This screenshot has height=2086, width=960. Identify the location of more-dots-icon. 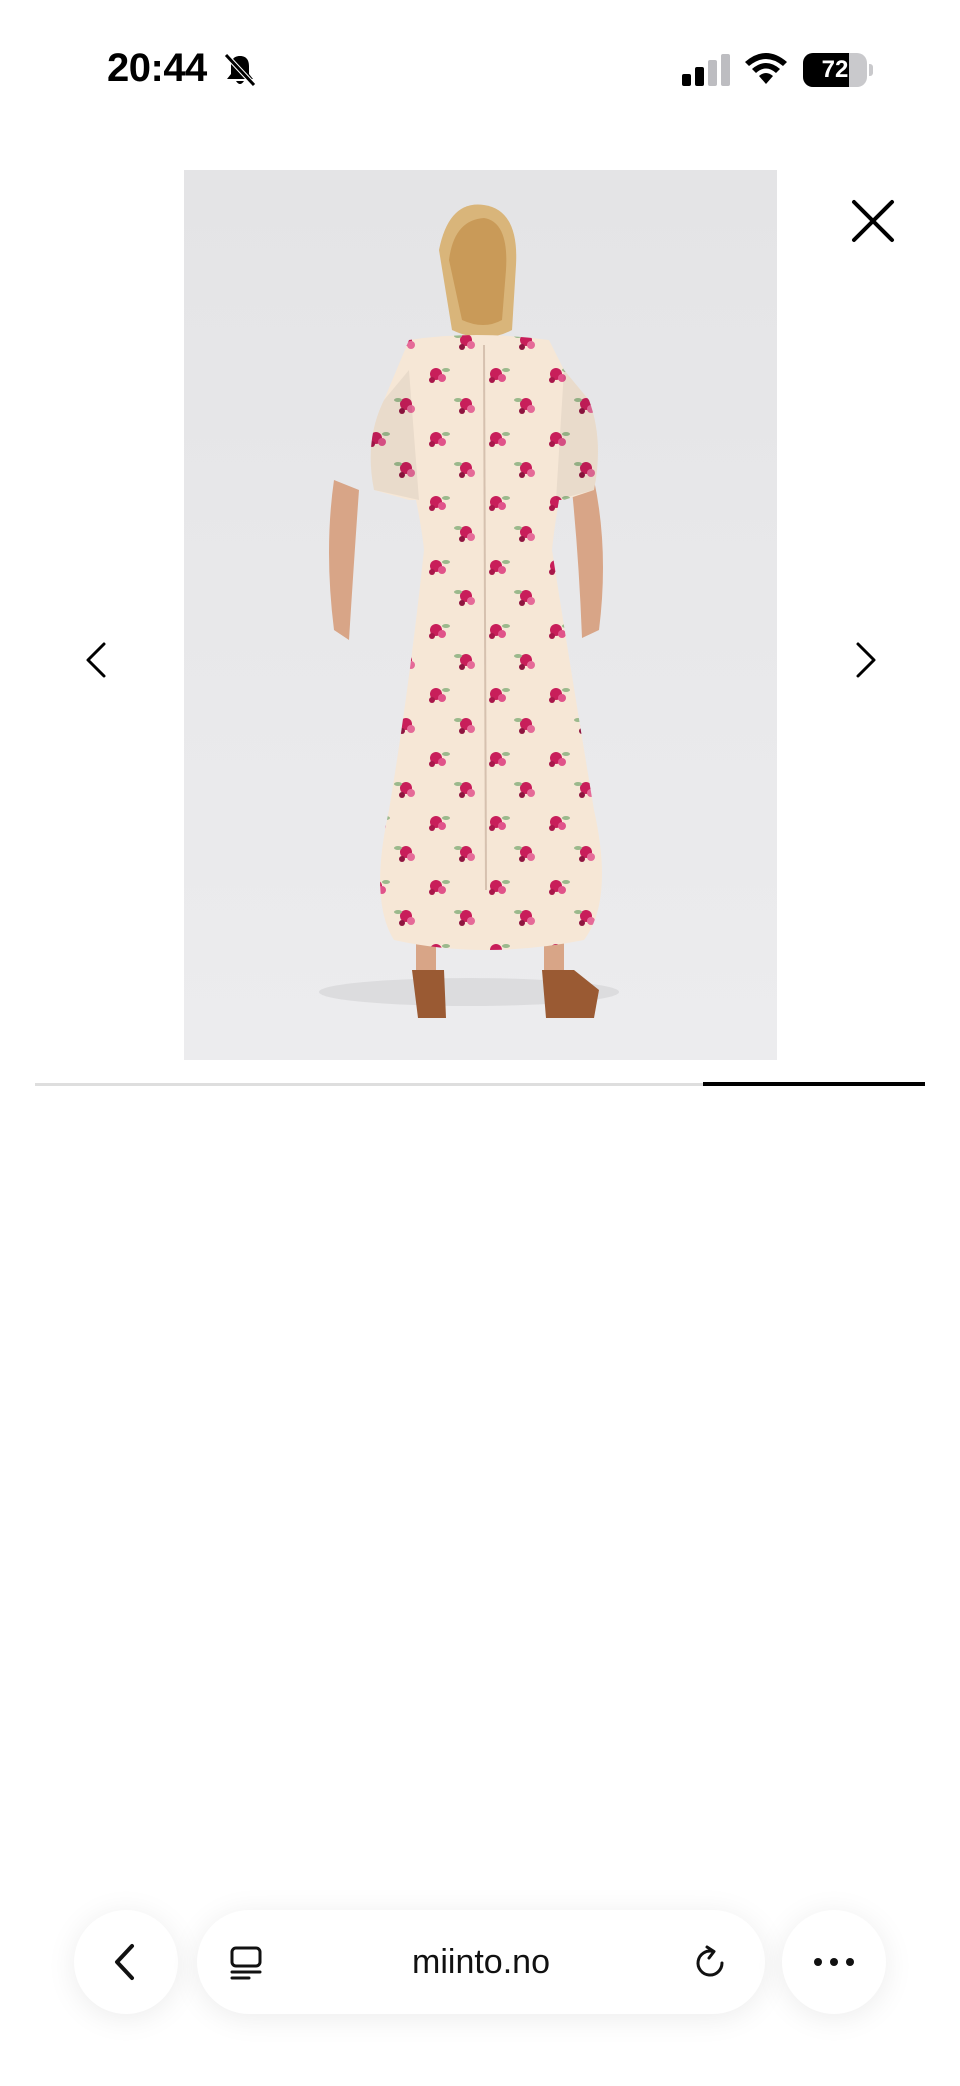
(834, 1962).